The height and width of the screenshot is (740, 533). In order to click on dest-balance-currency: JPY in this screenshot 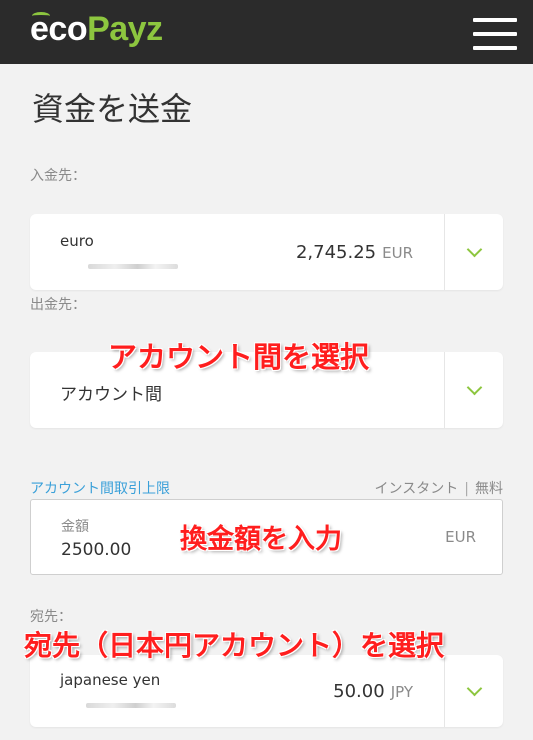, I will do `click(401, 692)`.